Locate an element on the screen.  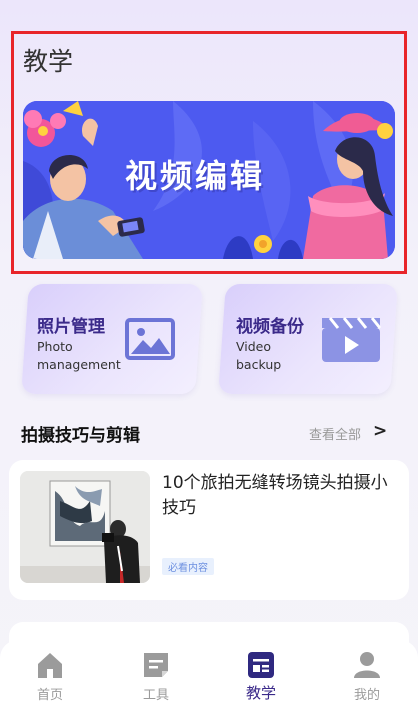
card-subtitle: Photo management is located at coordinates (79, 355).